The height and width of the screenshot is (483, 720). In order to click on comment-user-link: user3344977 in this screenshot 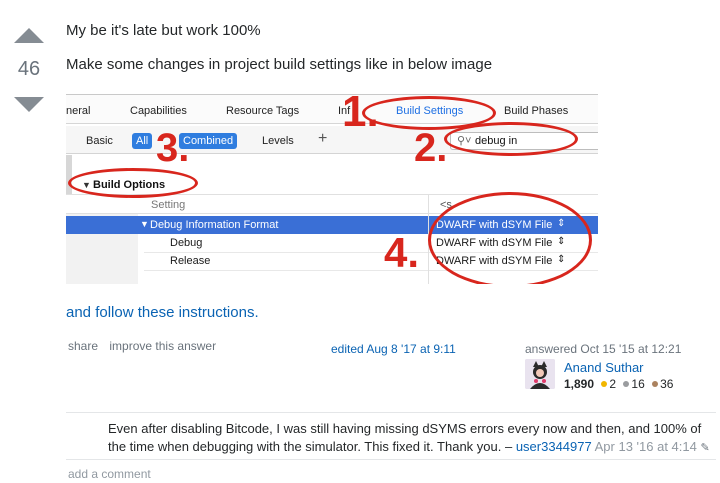, I will do `click(554, 446)`.